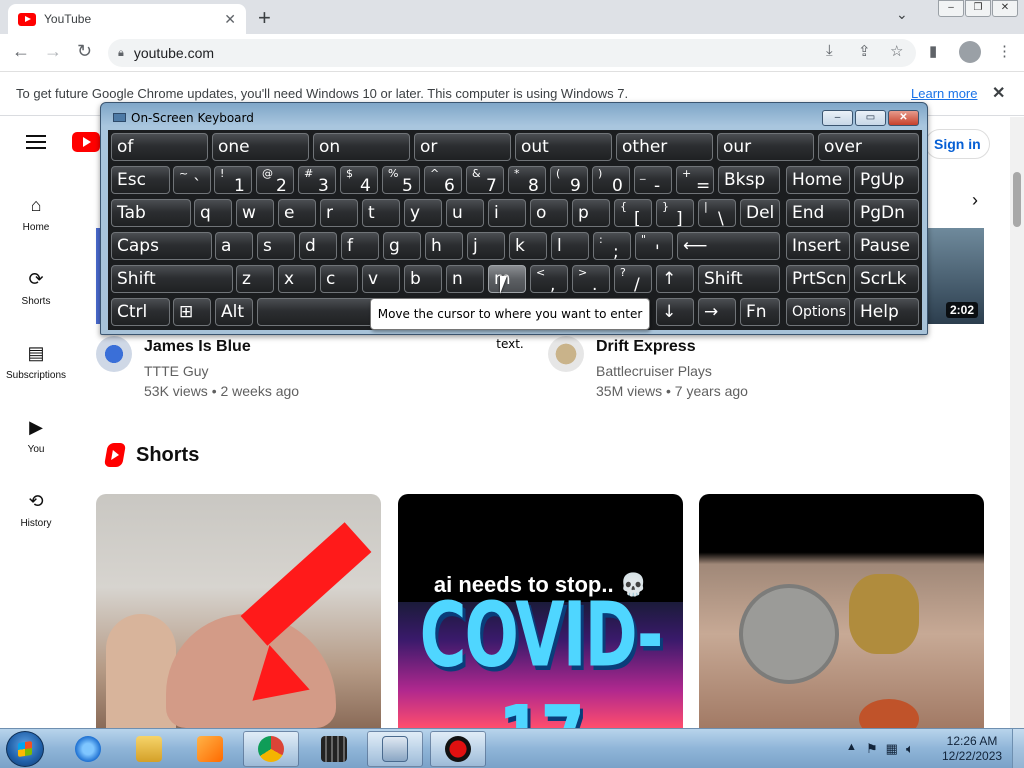 Image resolution: width=1024 pixels, height=768 pixels. I want to click on key-h: h, so click(444, 246).